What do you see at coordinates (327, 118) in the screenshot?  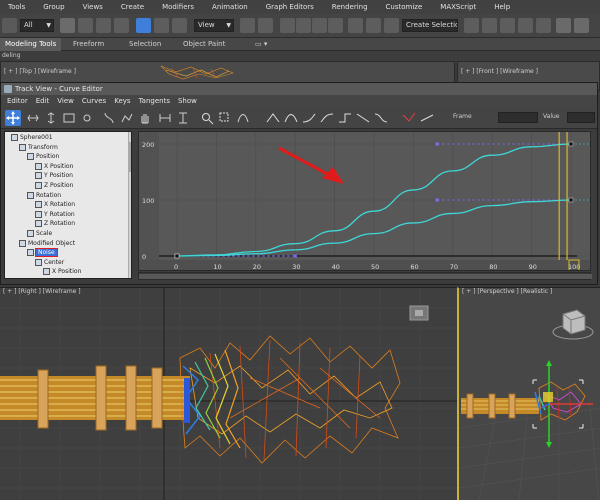 I see `tangent-slow-icon` at bounding box center [327, 118].